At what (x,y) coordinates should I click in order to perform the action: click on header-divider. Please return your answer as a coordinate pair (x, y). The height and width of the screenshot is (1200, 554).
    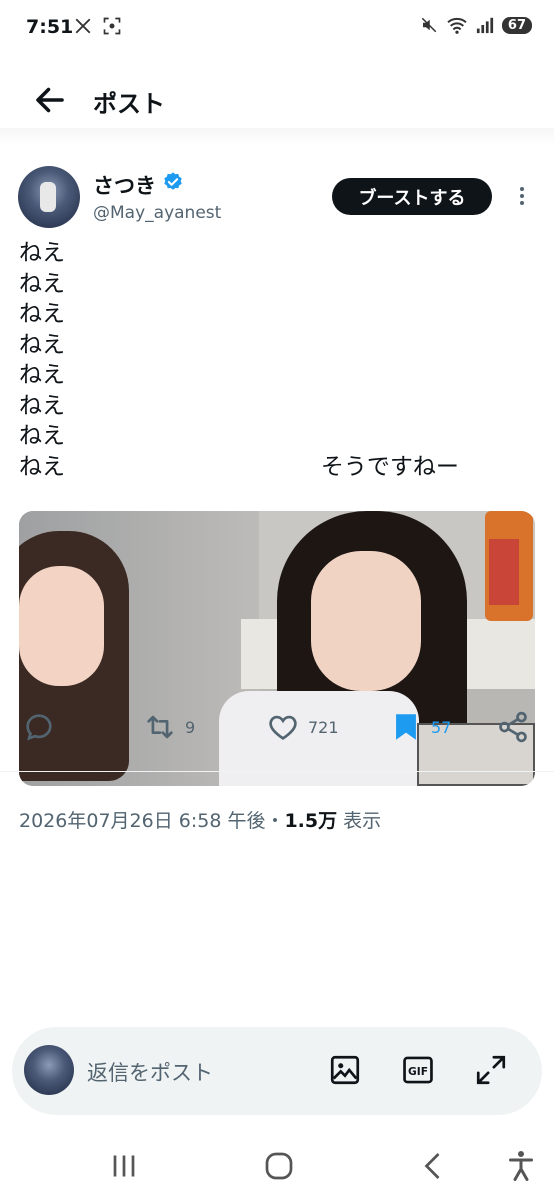
    Looking at the image, I should click on (277, 137).